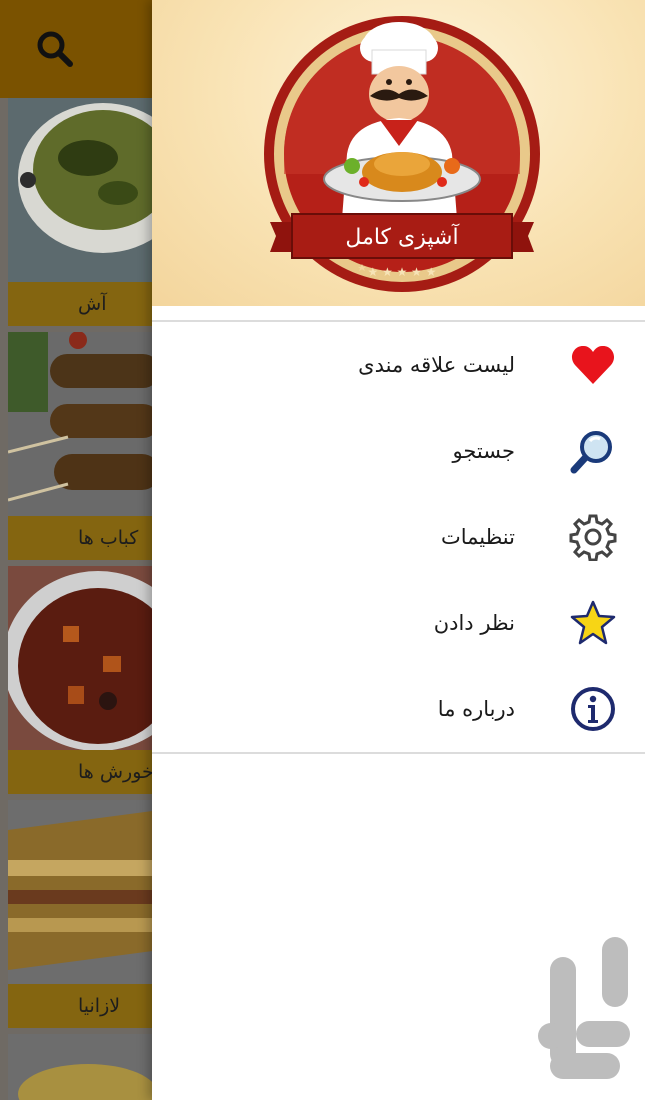 This screenshot has height=1100, width=645. Describe the element at coordinates (402, 236) in the screenshot. I see `logo-text: آشپزی کامل` at that location.